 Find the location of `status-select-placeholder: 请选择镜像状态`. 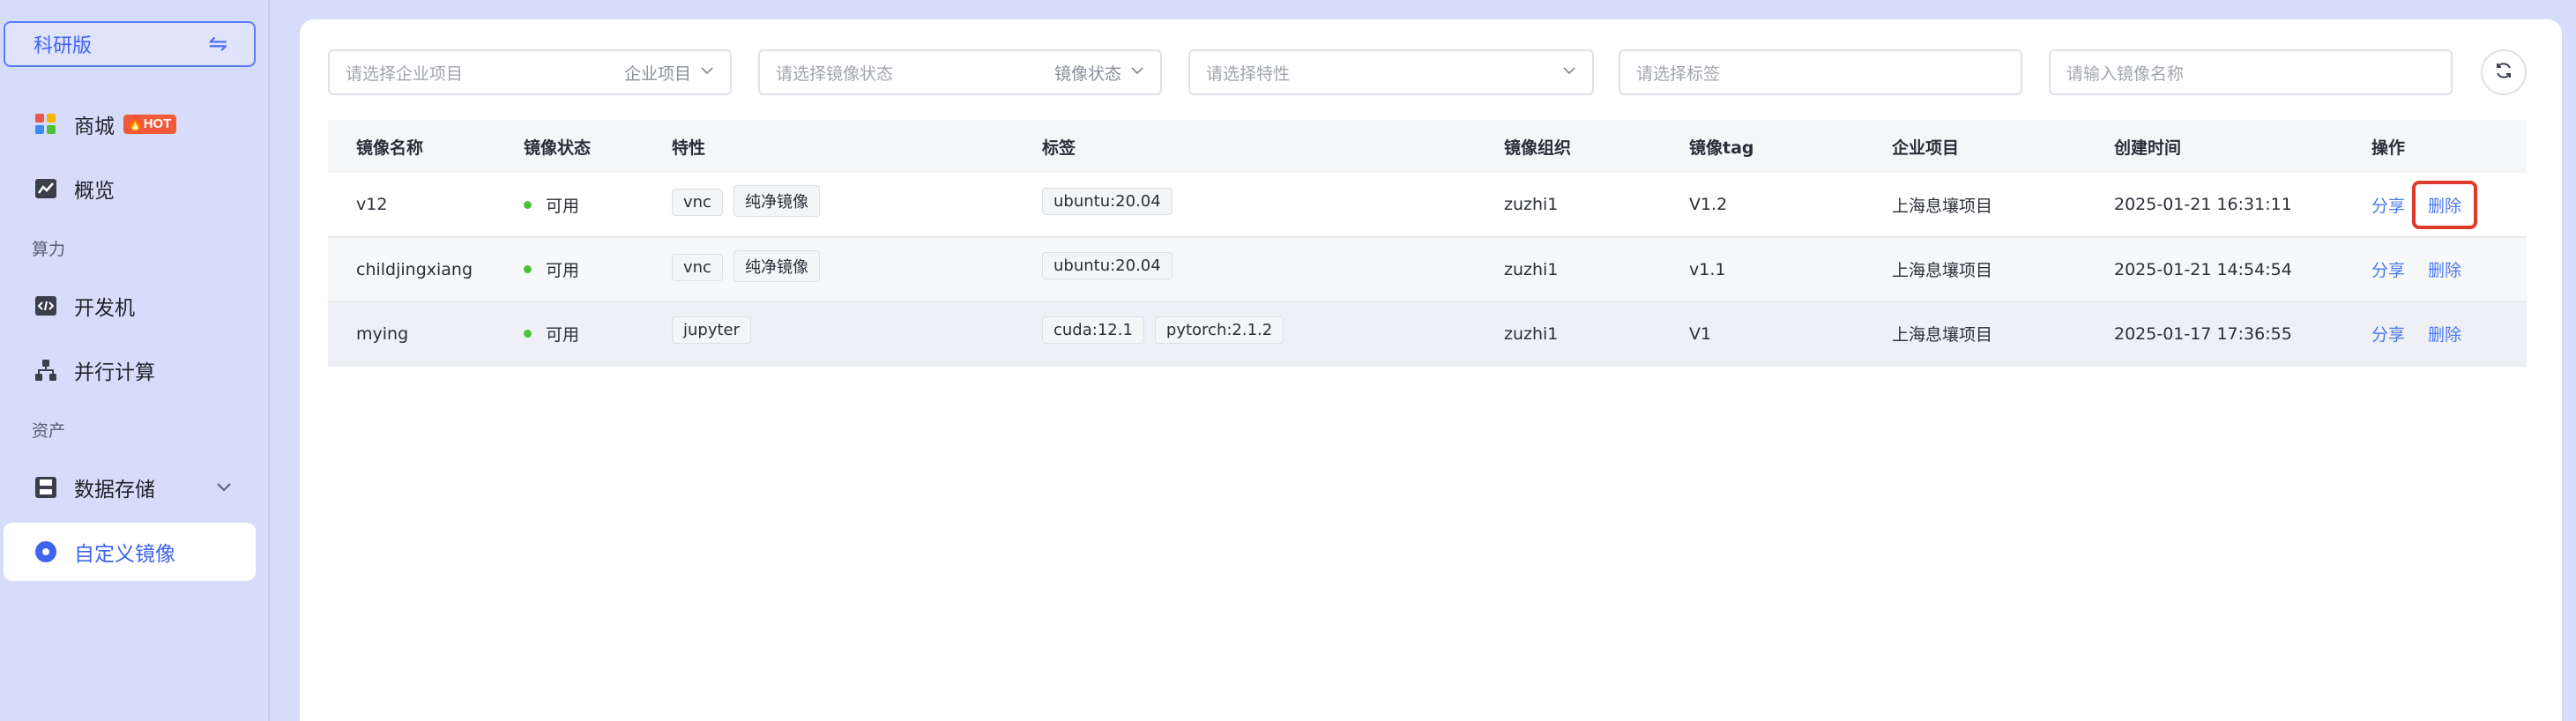

status-select-placeholder: 请选择镜像状态 is located at coordinates (835, 73).